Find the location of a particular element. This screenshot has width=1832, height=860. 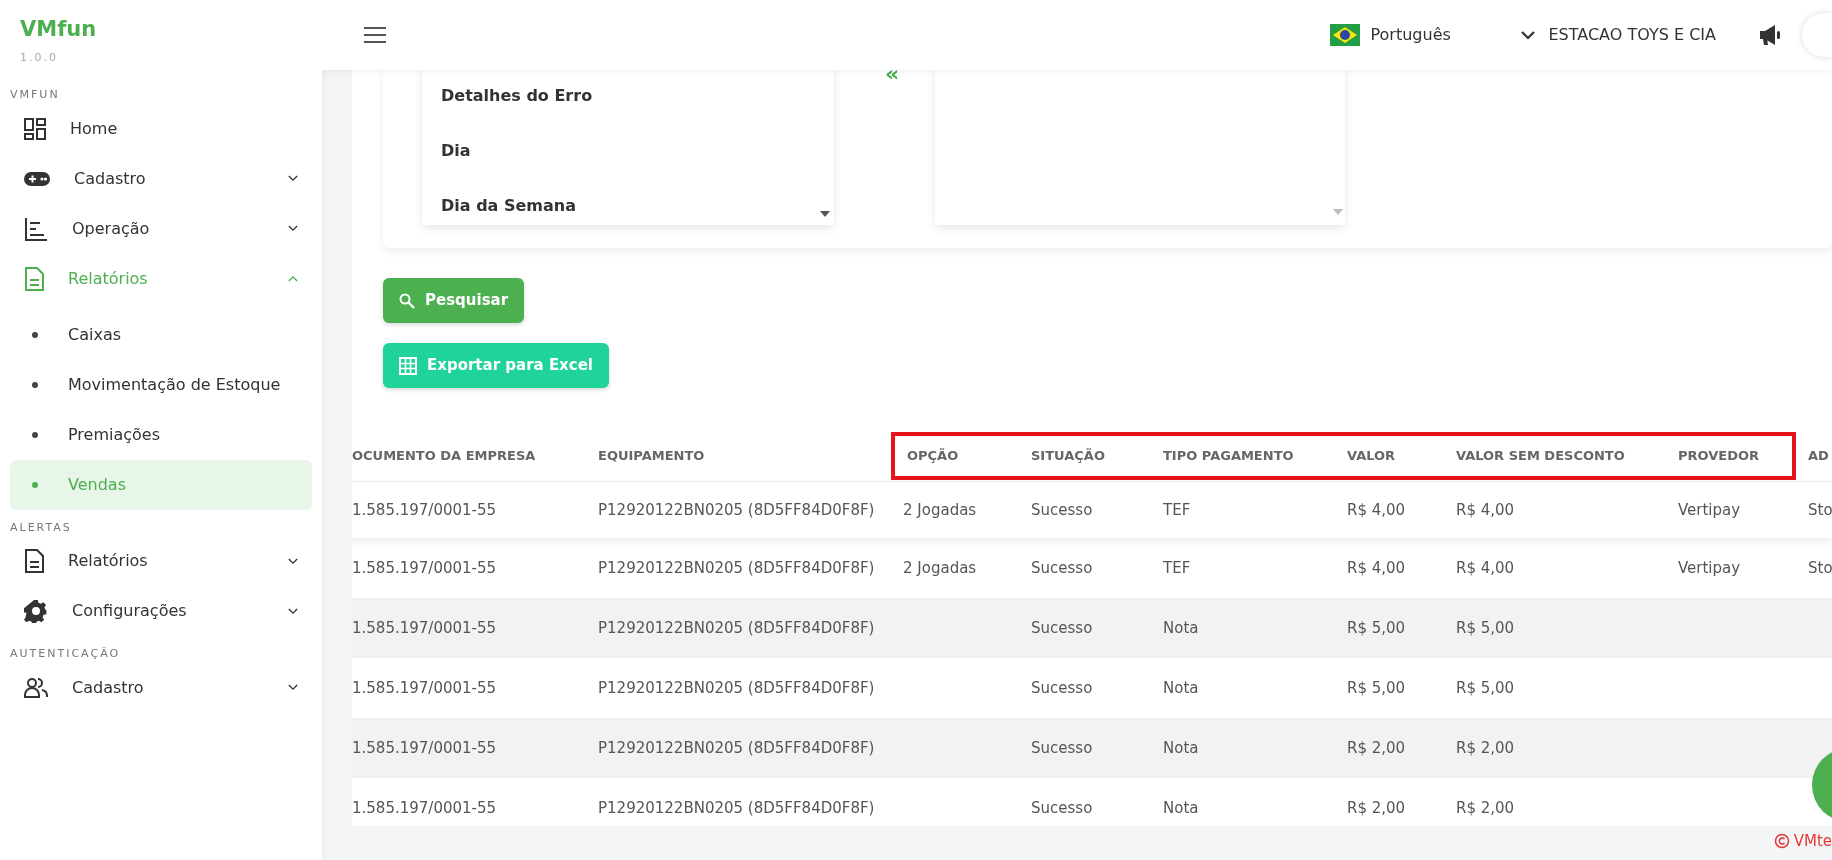

sidebar-subitem: Caixas is located at coordinates (161, 334).